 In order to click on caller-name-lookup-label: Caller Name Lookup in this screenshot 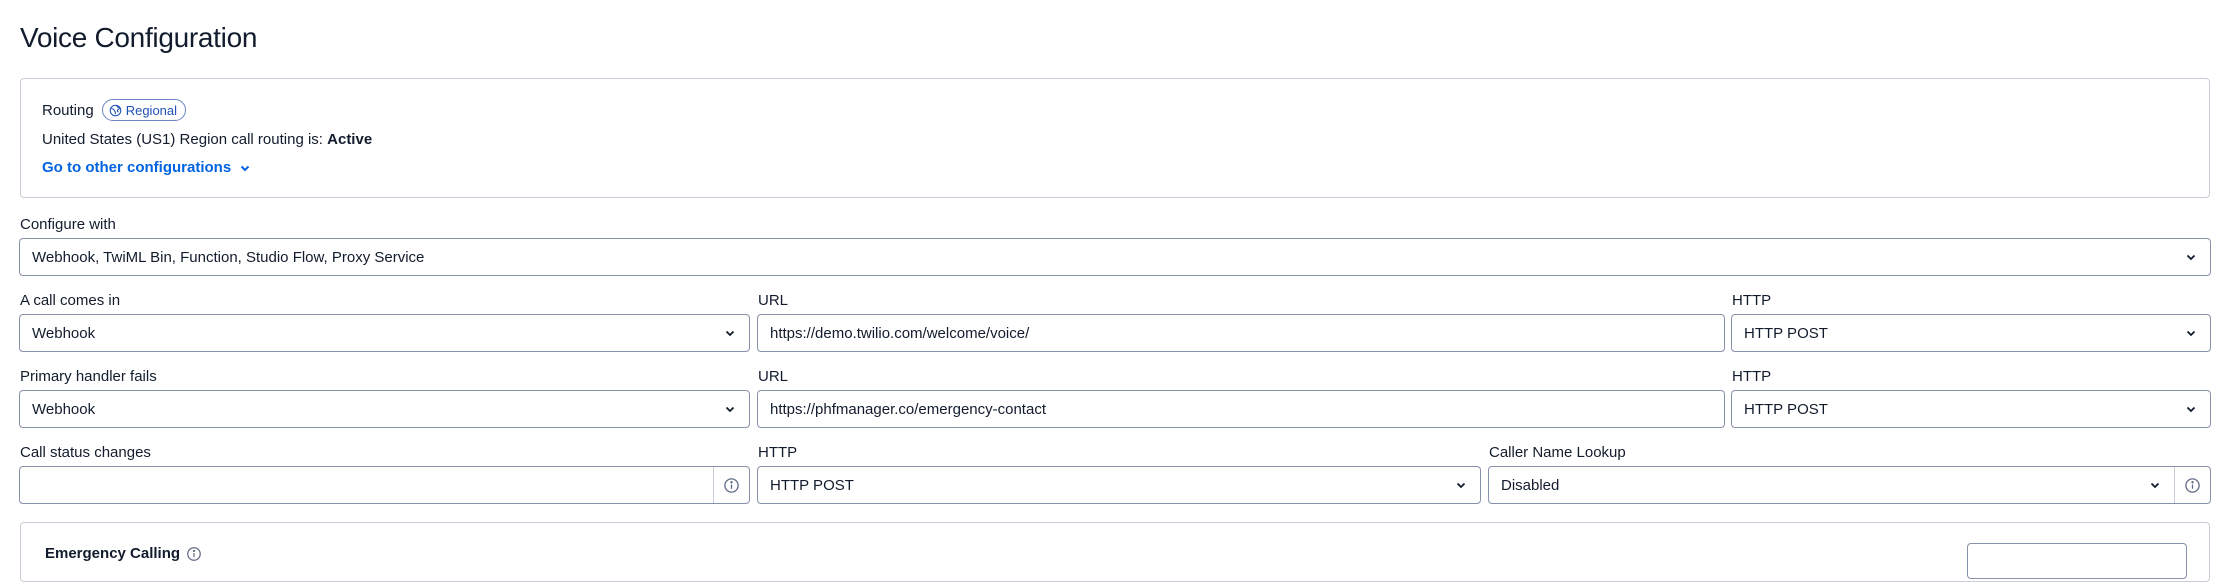, I will do `click(1557, 452)`.